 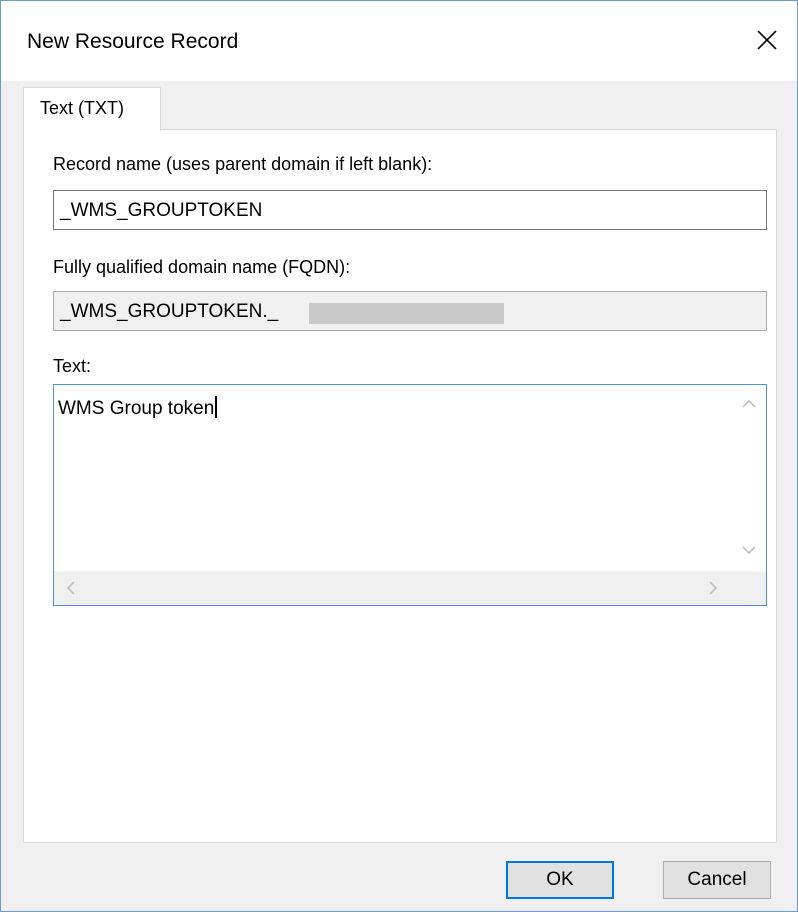 I want to click on close-button, so click(x=767, y=40).